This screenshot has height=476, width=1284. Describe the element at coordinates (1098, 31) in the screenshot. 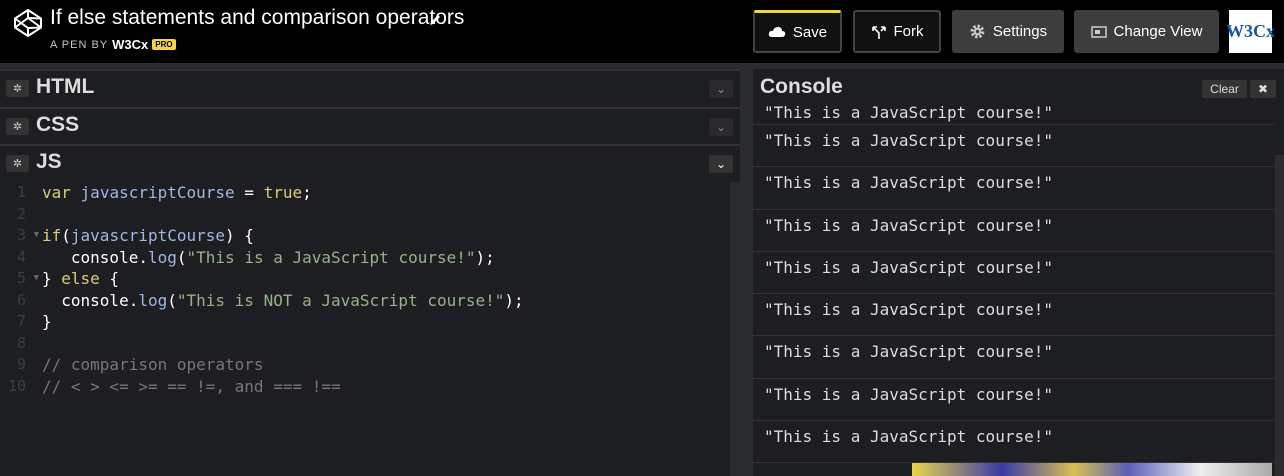

I see `layout-icon` at that location.